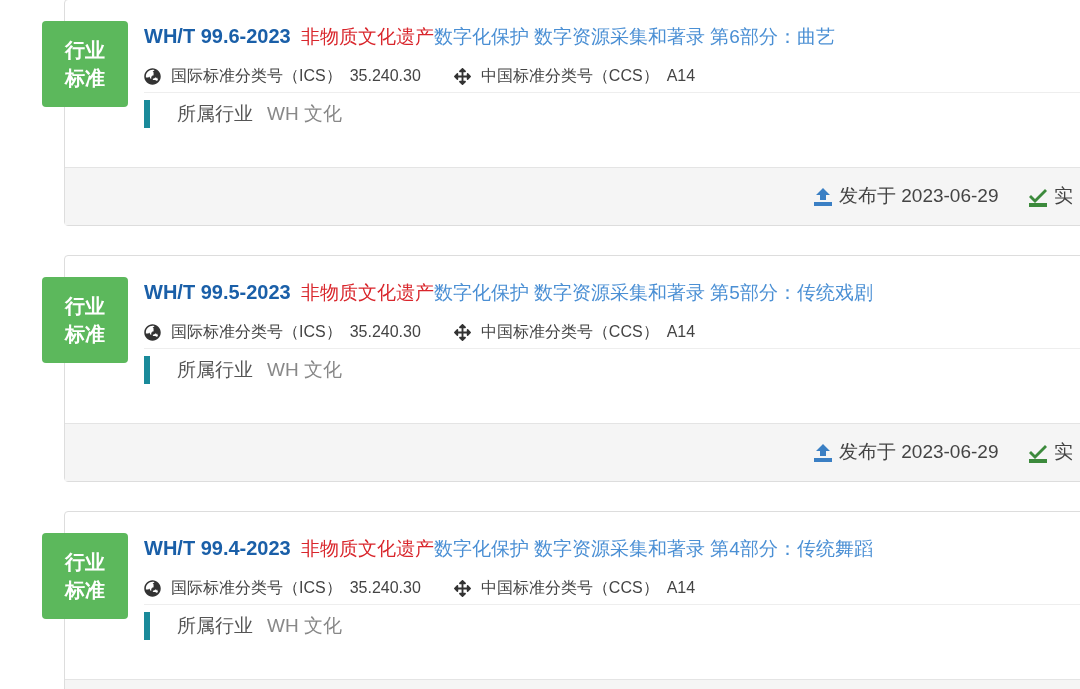 The width and height of the screenshot is (1080, 689). I want to click on standard-title-link: WH/T 99.5-2023 非物质文化遗产数字化保护 数字资源采集和著录 第5部分：传统戏剧, so click(508, 292).